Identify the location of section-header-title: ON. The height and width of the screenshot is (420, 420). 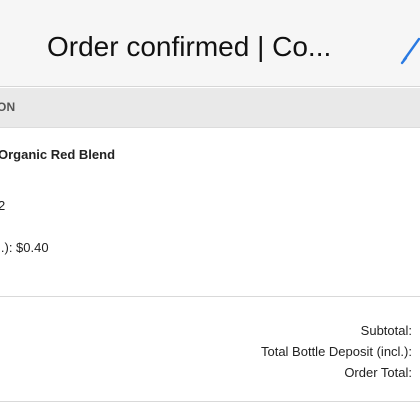
(8, 107).